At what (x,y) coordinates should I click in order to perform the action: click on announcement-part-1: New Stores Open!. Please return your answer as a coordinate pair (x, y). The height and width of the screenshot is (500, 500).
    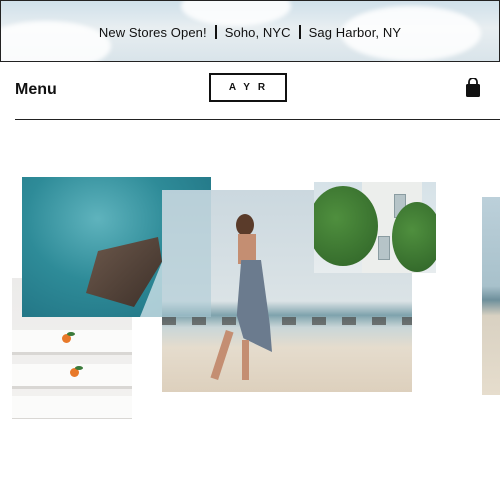
    Looking at the image, I should click on (153, 32).